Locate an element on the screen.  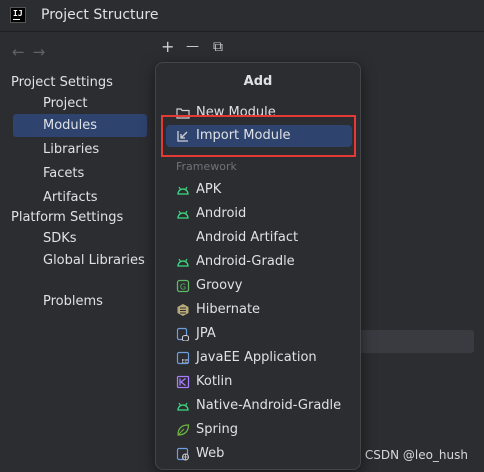
groovy-icon: G is located at coordinates (183, 286).